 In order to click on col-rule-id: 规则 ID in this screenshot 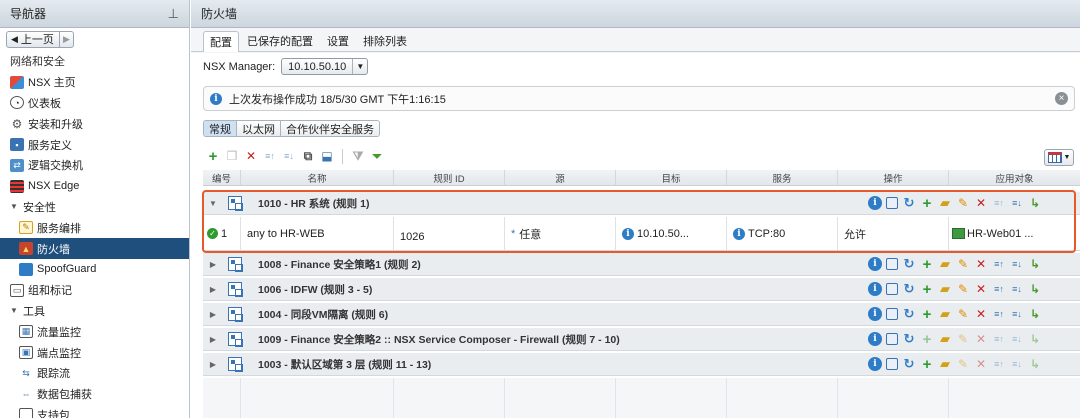, I will do `click(449, 177)`.